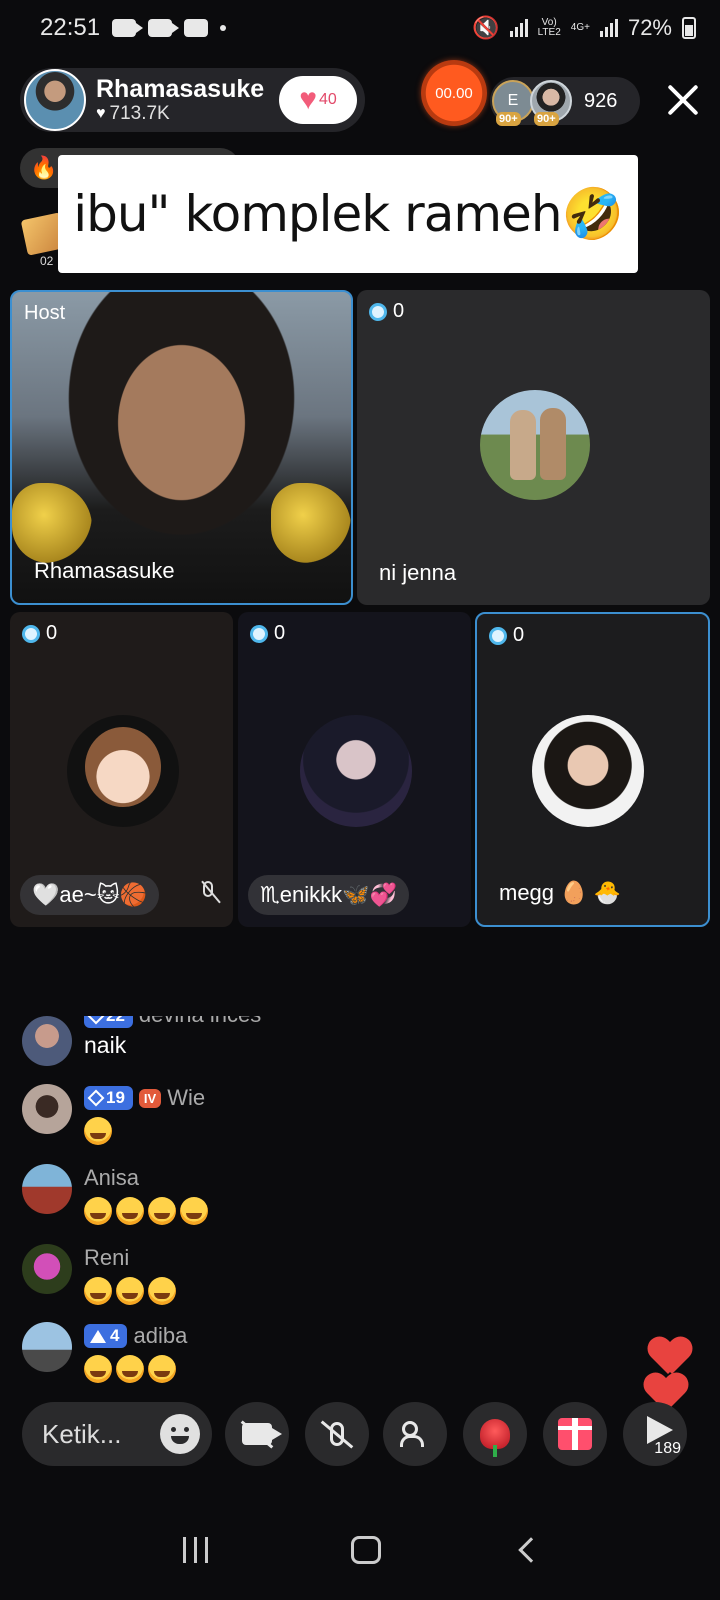  I want to click on guest-tile: 0 🤍ae~🐱🏀, so click(121, 769).